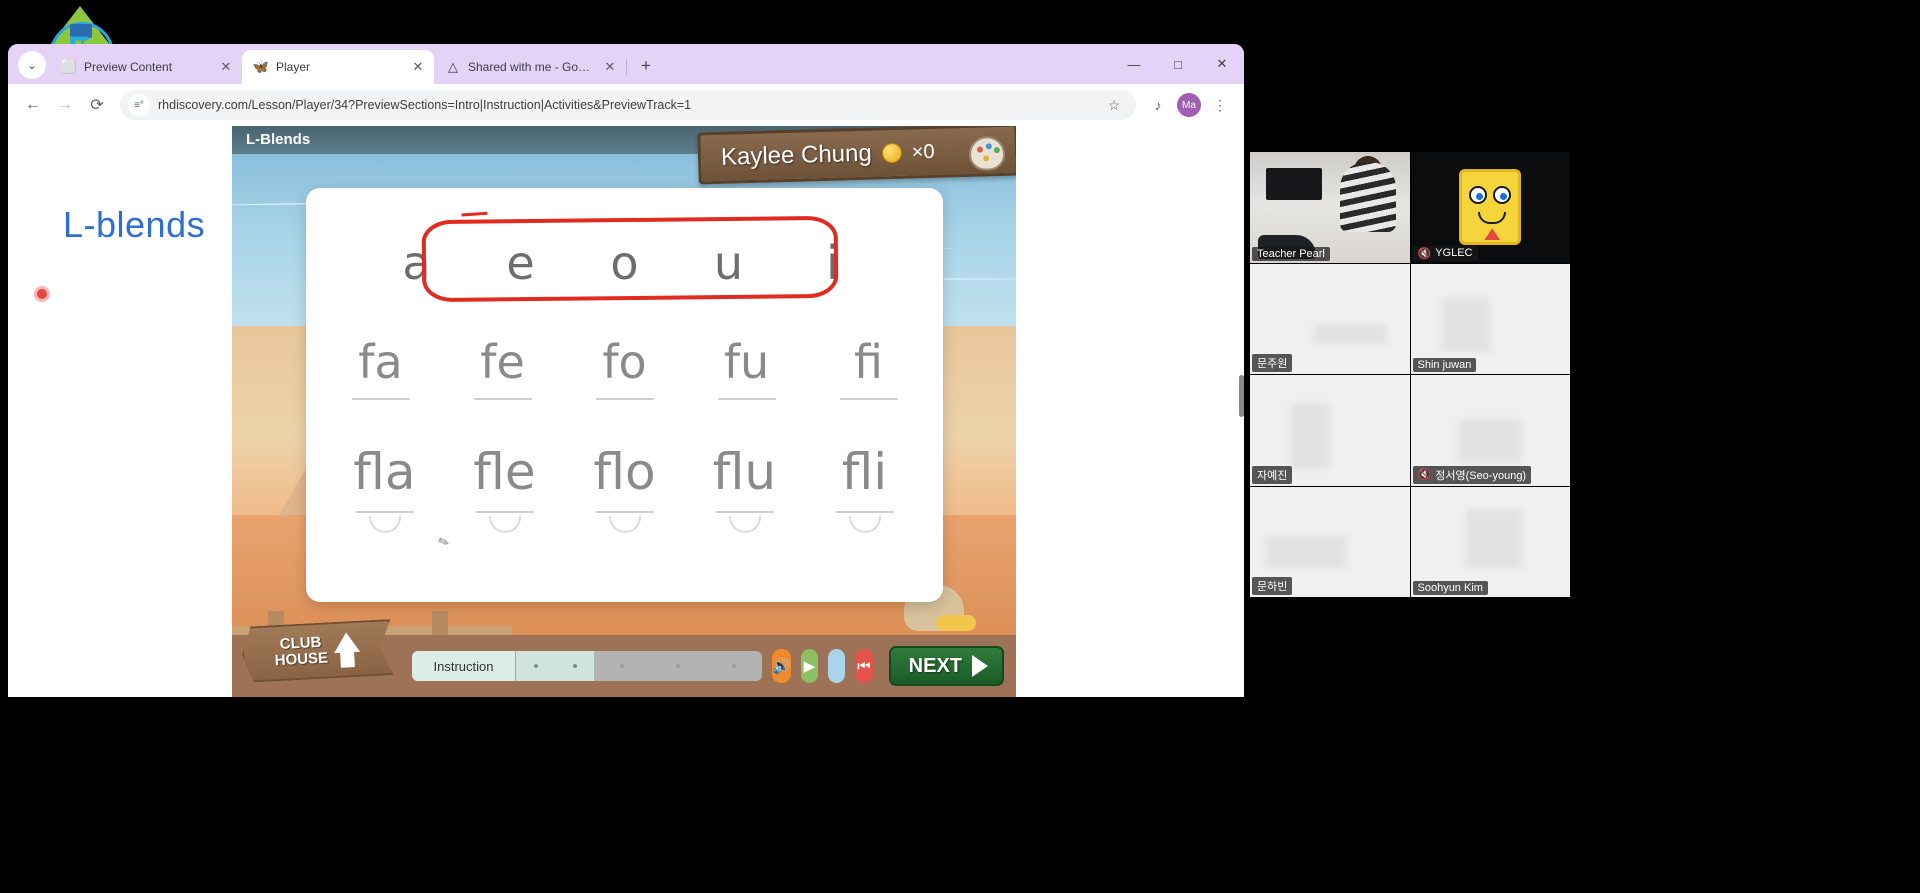  What do you see at coordinates (626, 67) in the screenshot?
I see `tab-separator` at bounding box center [626, 67].